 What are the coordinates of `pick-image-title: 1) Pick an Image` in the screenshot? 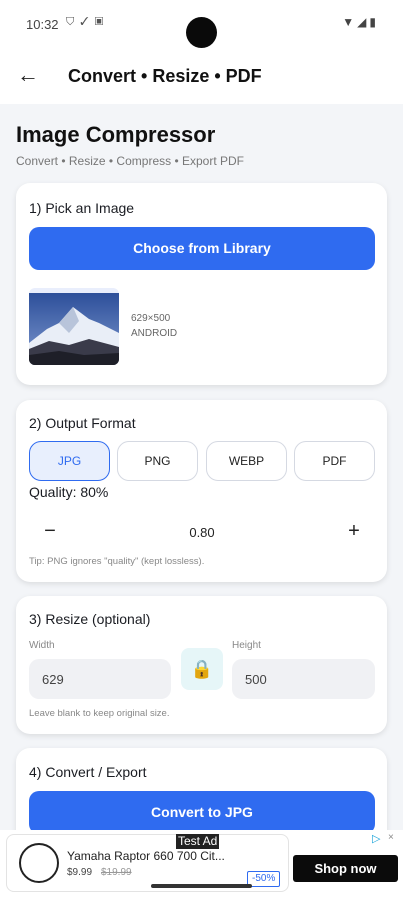 It's located at (82, 208).